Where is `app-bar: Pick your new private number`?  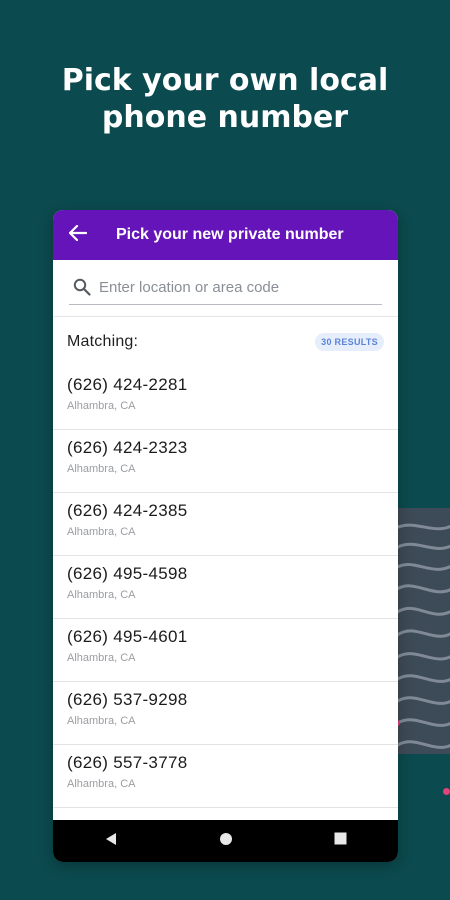
app-bar: Pick your new private number is located at coordinates (225, 235).